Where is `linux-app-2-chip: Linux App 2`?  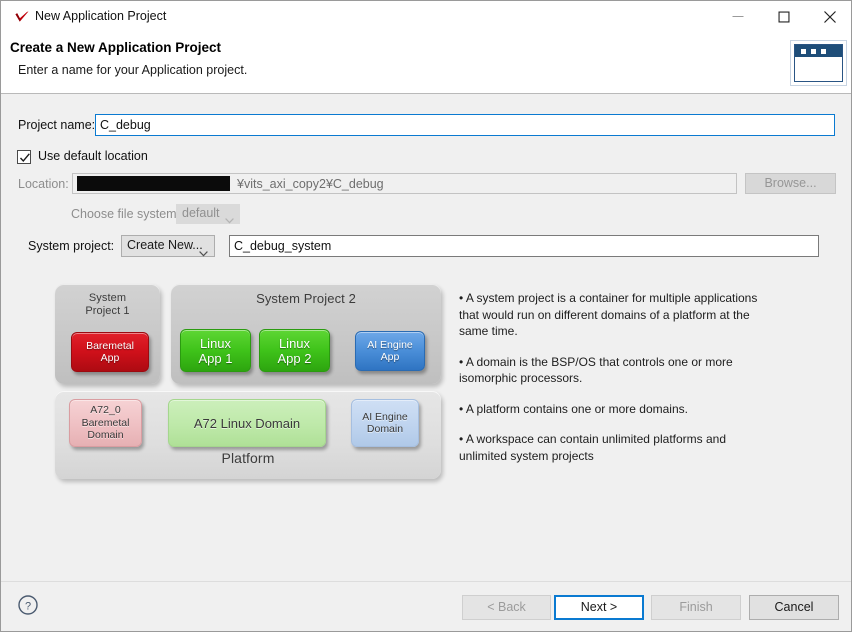 linux-app-2-chip: Linux App 2 is located at coordinates (294, 350).